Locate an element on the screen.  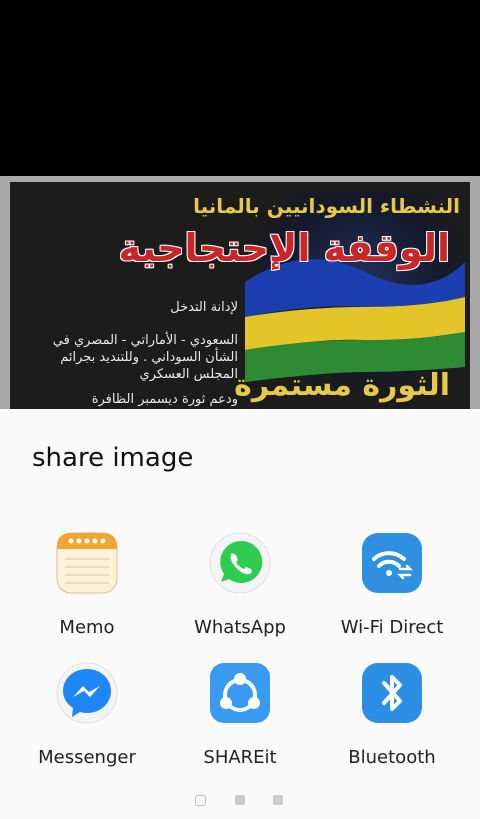
share-target-label: Memo is located at coordinates (87, 627).